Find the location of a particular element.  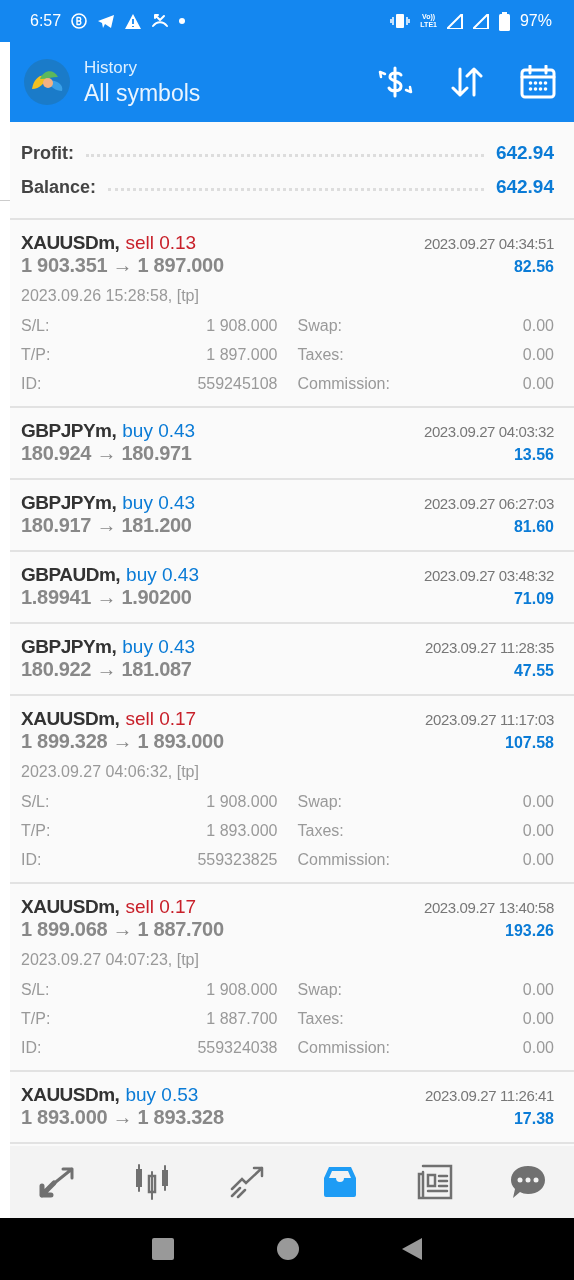

detail-value: 559323825 is located at coordinates (237, 860).